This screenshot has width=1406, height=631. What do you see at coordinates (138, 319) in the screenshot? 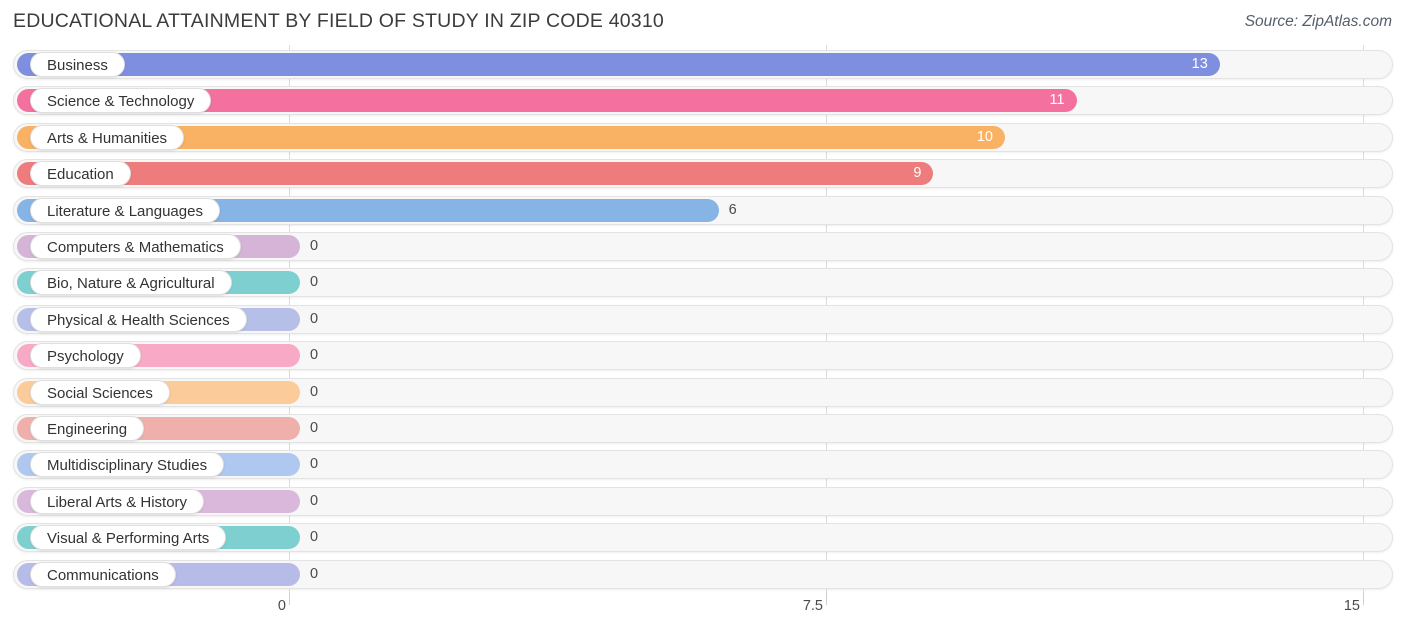
I see `category-label: Physical & Health Sciences` at bounding box center [138, 319].